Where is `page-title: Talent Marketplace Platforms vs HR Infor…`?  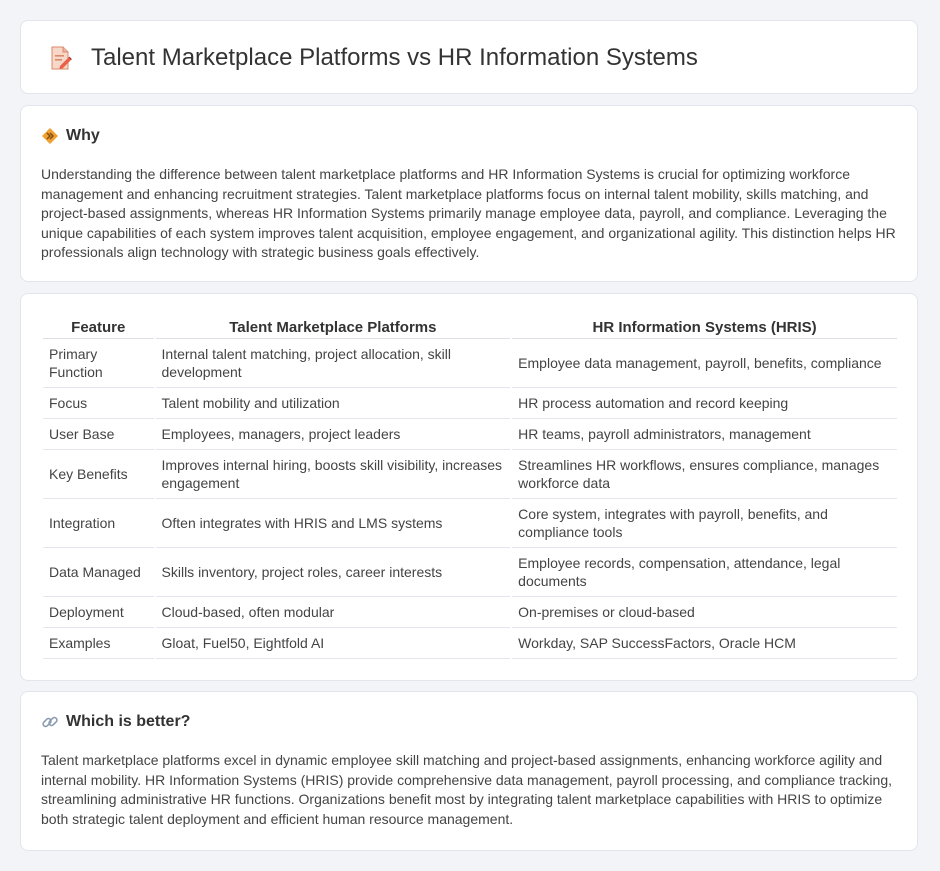
page-title: Talent Marketplace Platforms vs HR Infor… is located at coordinates (394, 57).